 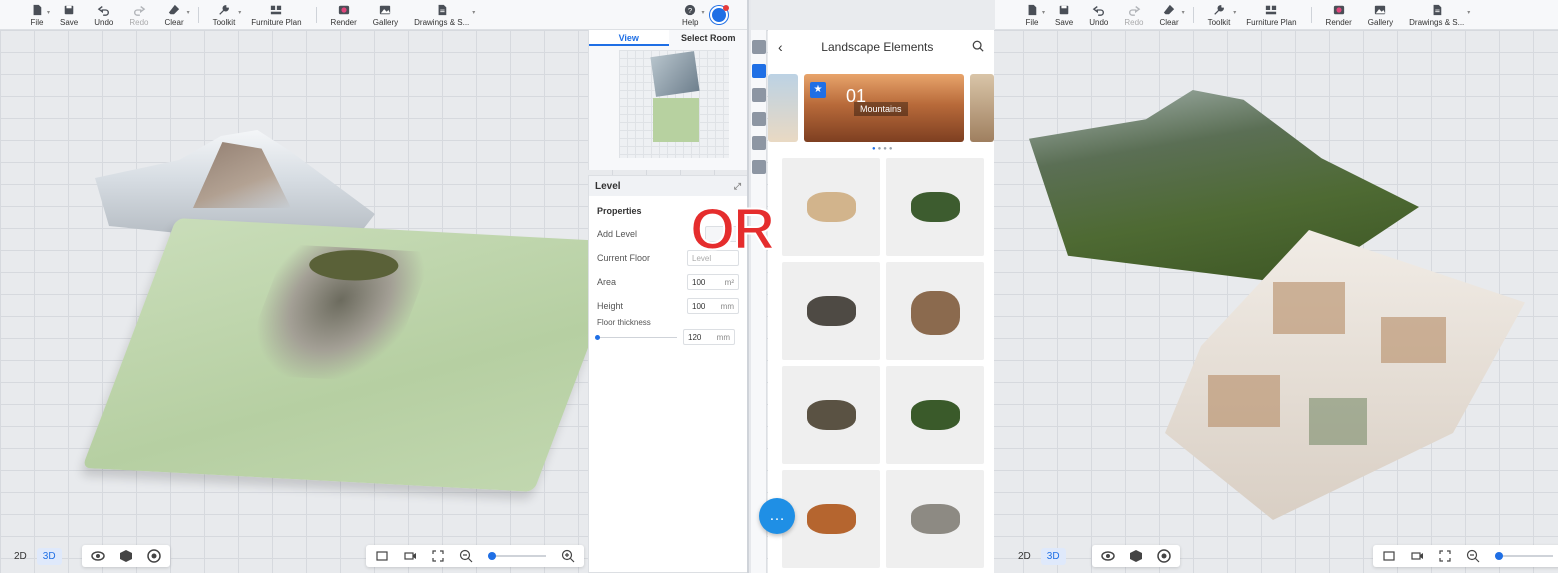 I want to click on clear-label: Clear, so click(x=174, y=22).